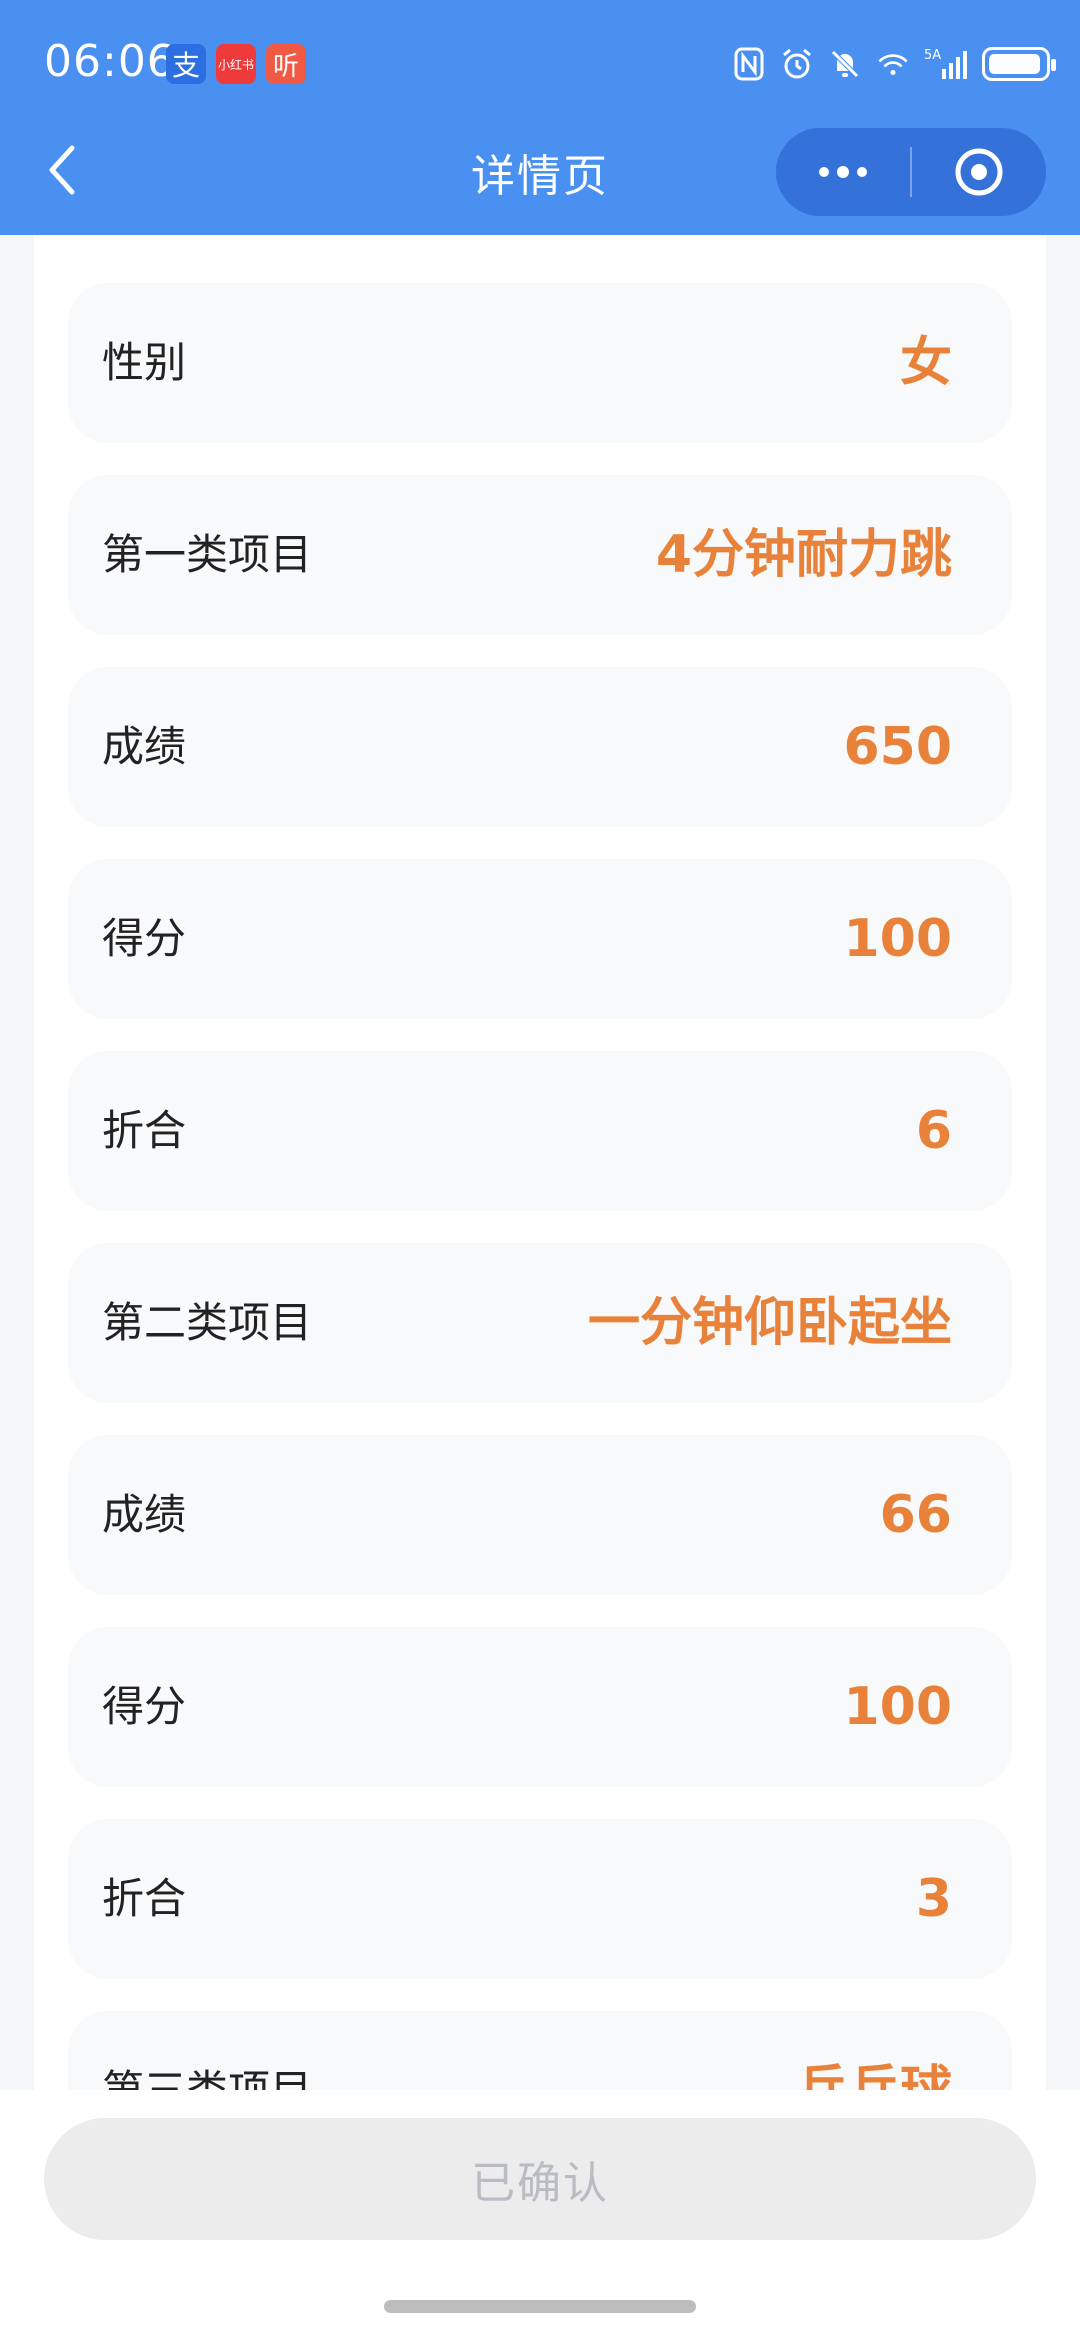 The image size is (1080, 2331). Describe the element at coordinates (186, 64) in the screenshot. I see `alipay-icon: 支` at that location.